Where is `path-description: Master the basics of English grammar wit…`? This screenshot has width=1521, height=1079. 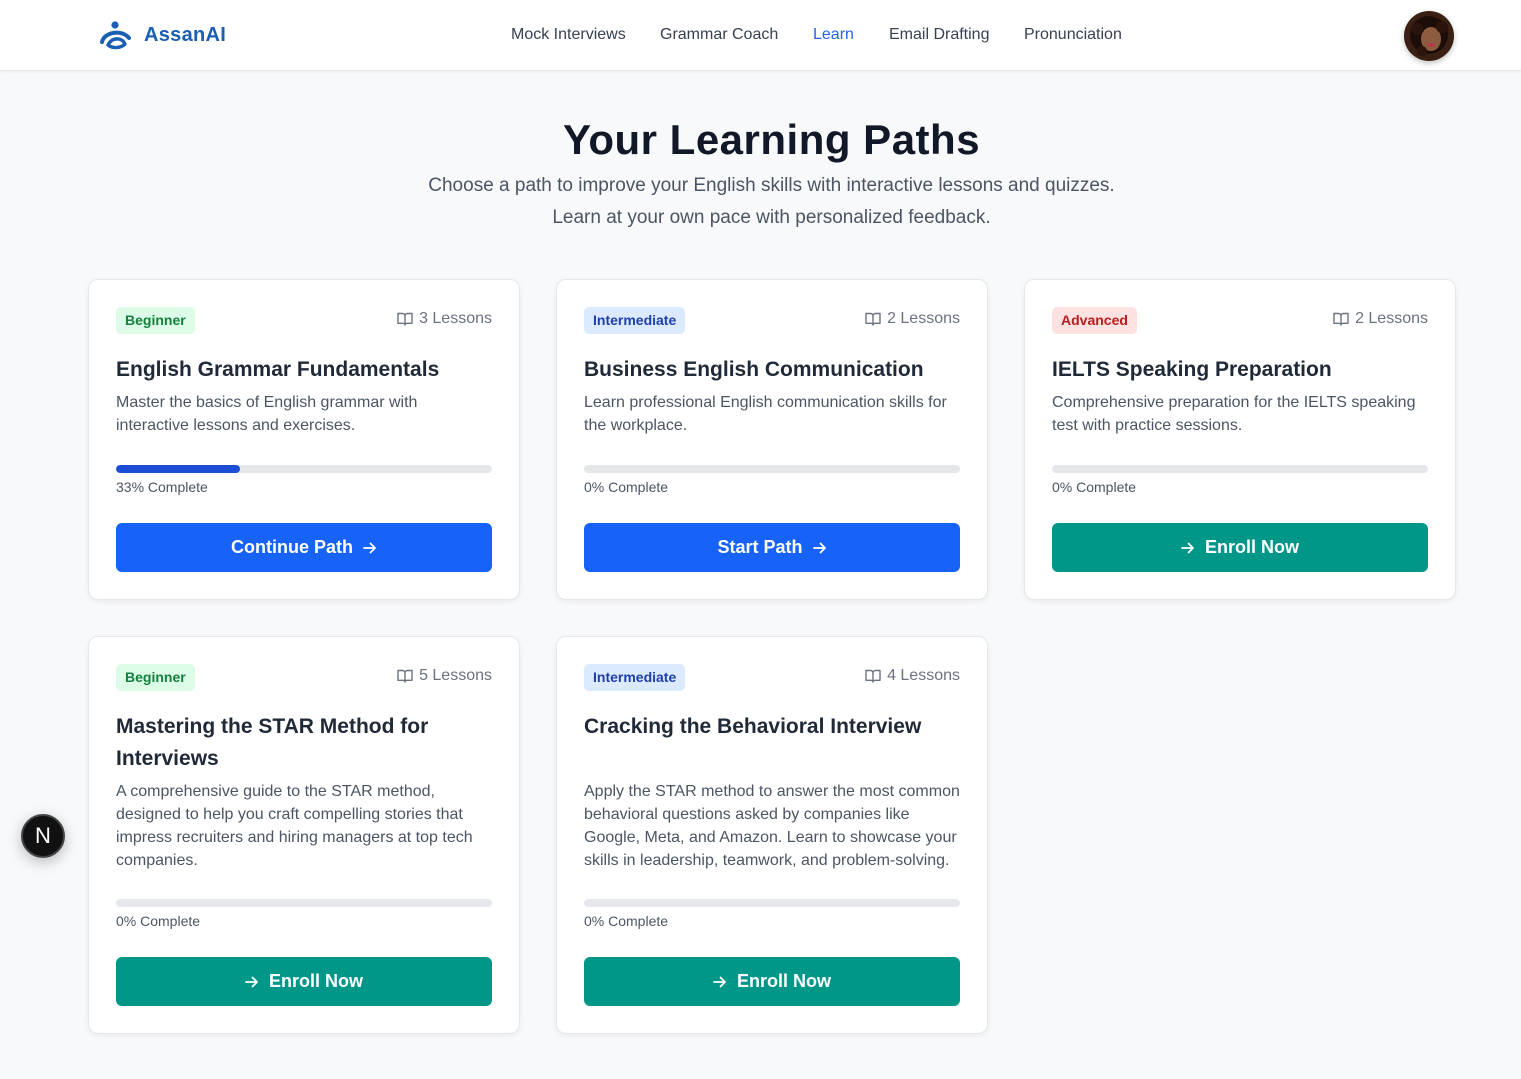
path-description: Master the basics of English grammar wit… is located at coordinates (267, 414).